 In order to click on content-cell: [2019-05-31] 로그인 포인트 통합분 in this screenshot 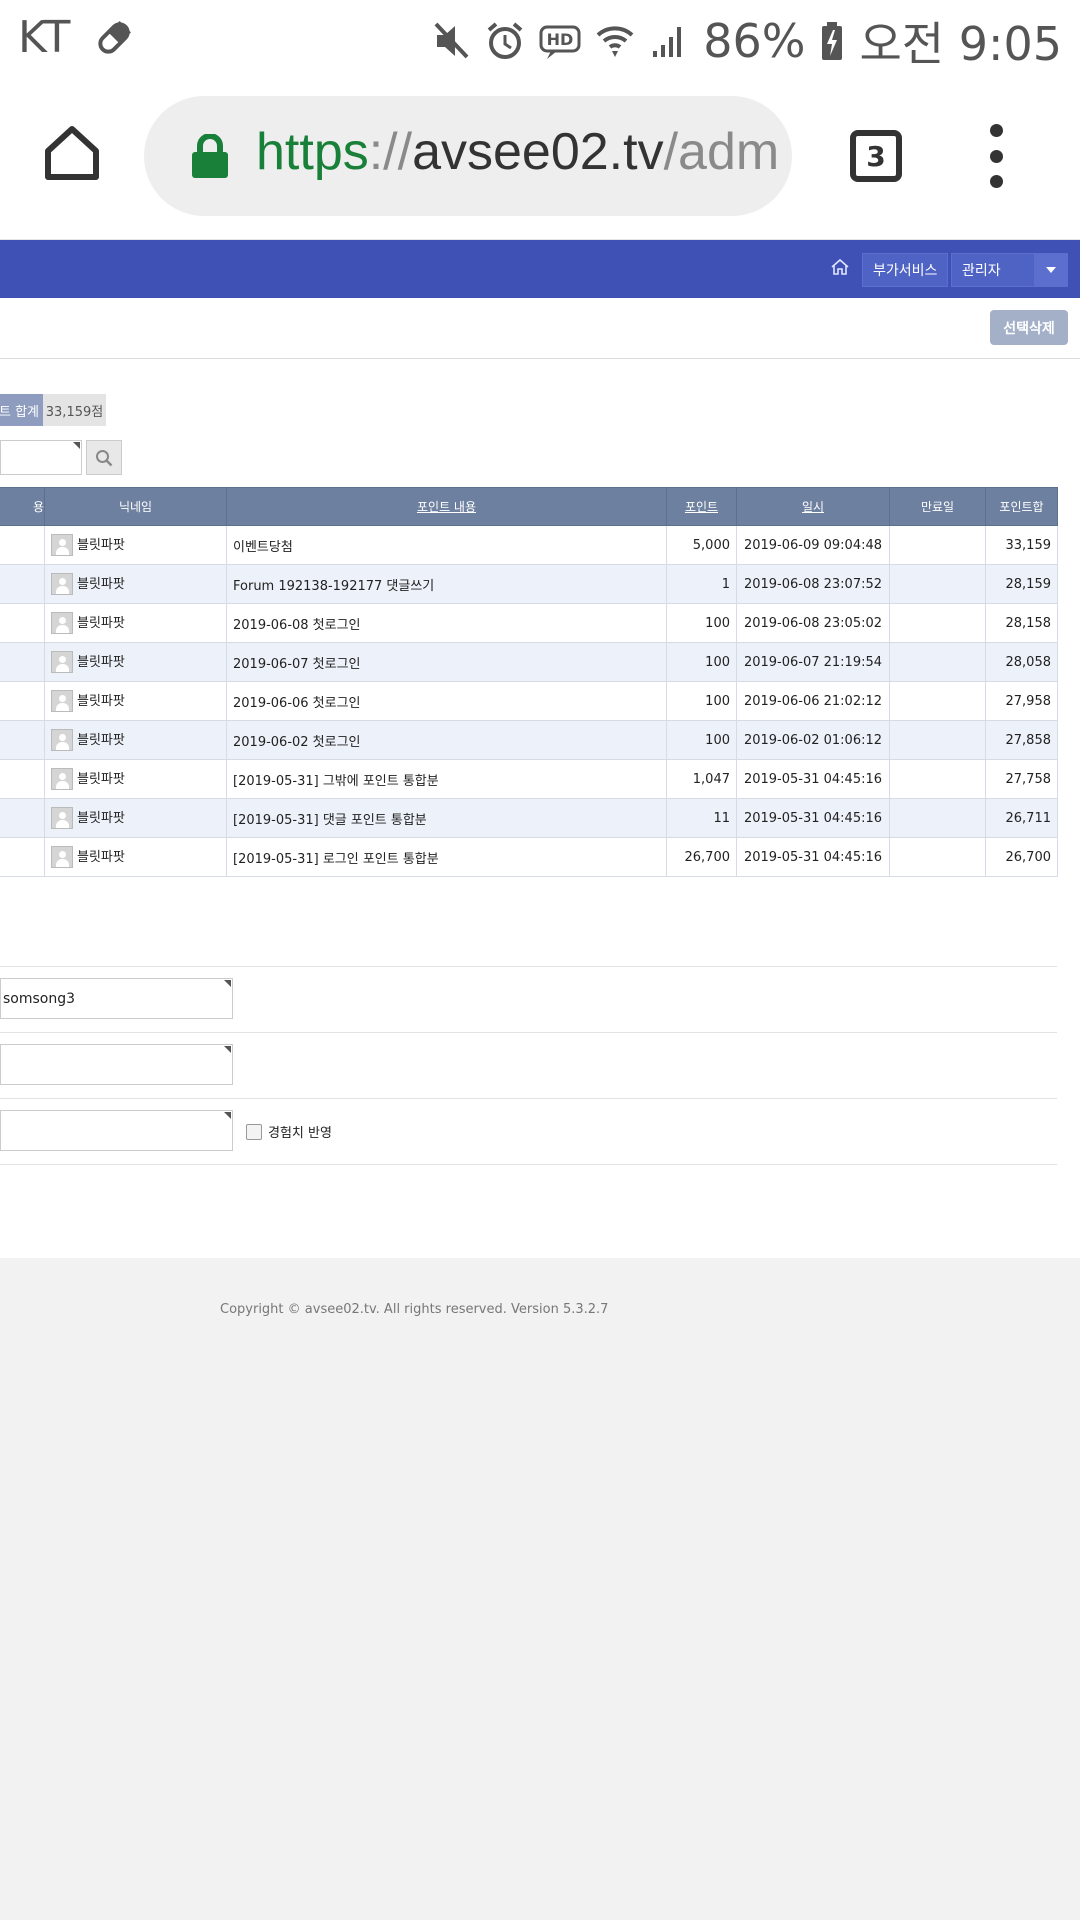, I will do `click(446, 857)`.